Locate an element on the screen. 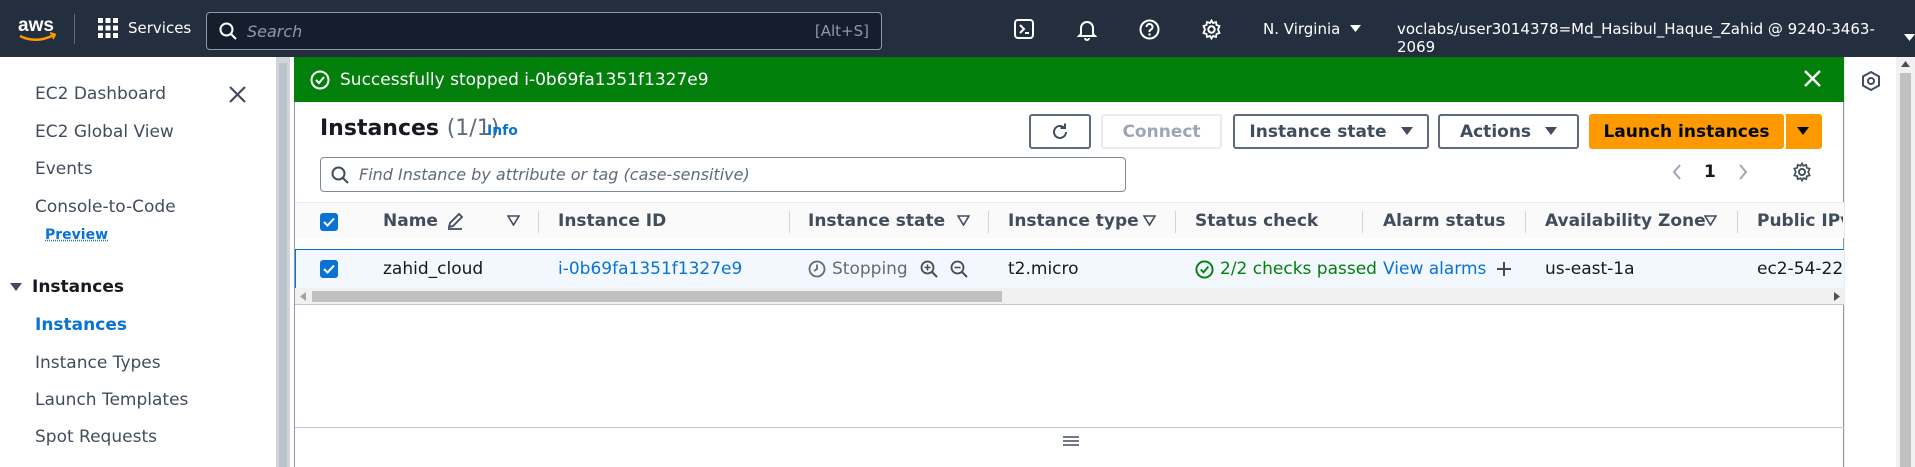  scroll-up-arrow-icon is located at coordinates (1905, 64).